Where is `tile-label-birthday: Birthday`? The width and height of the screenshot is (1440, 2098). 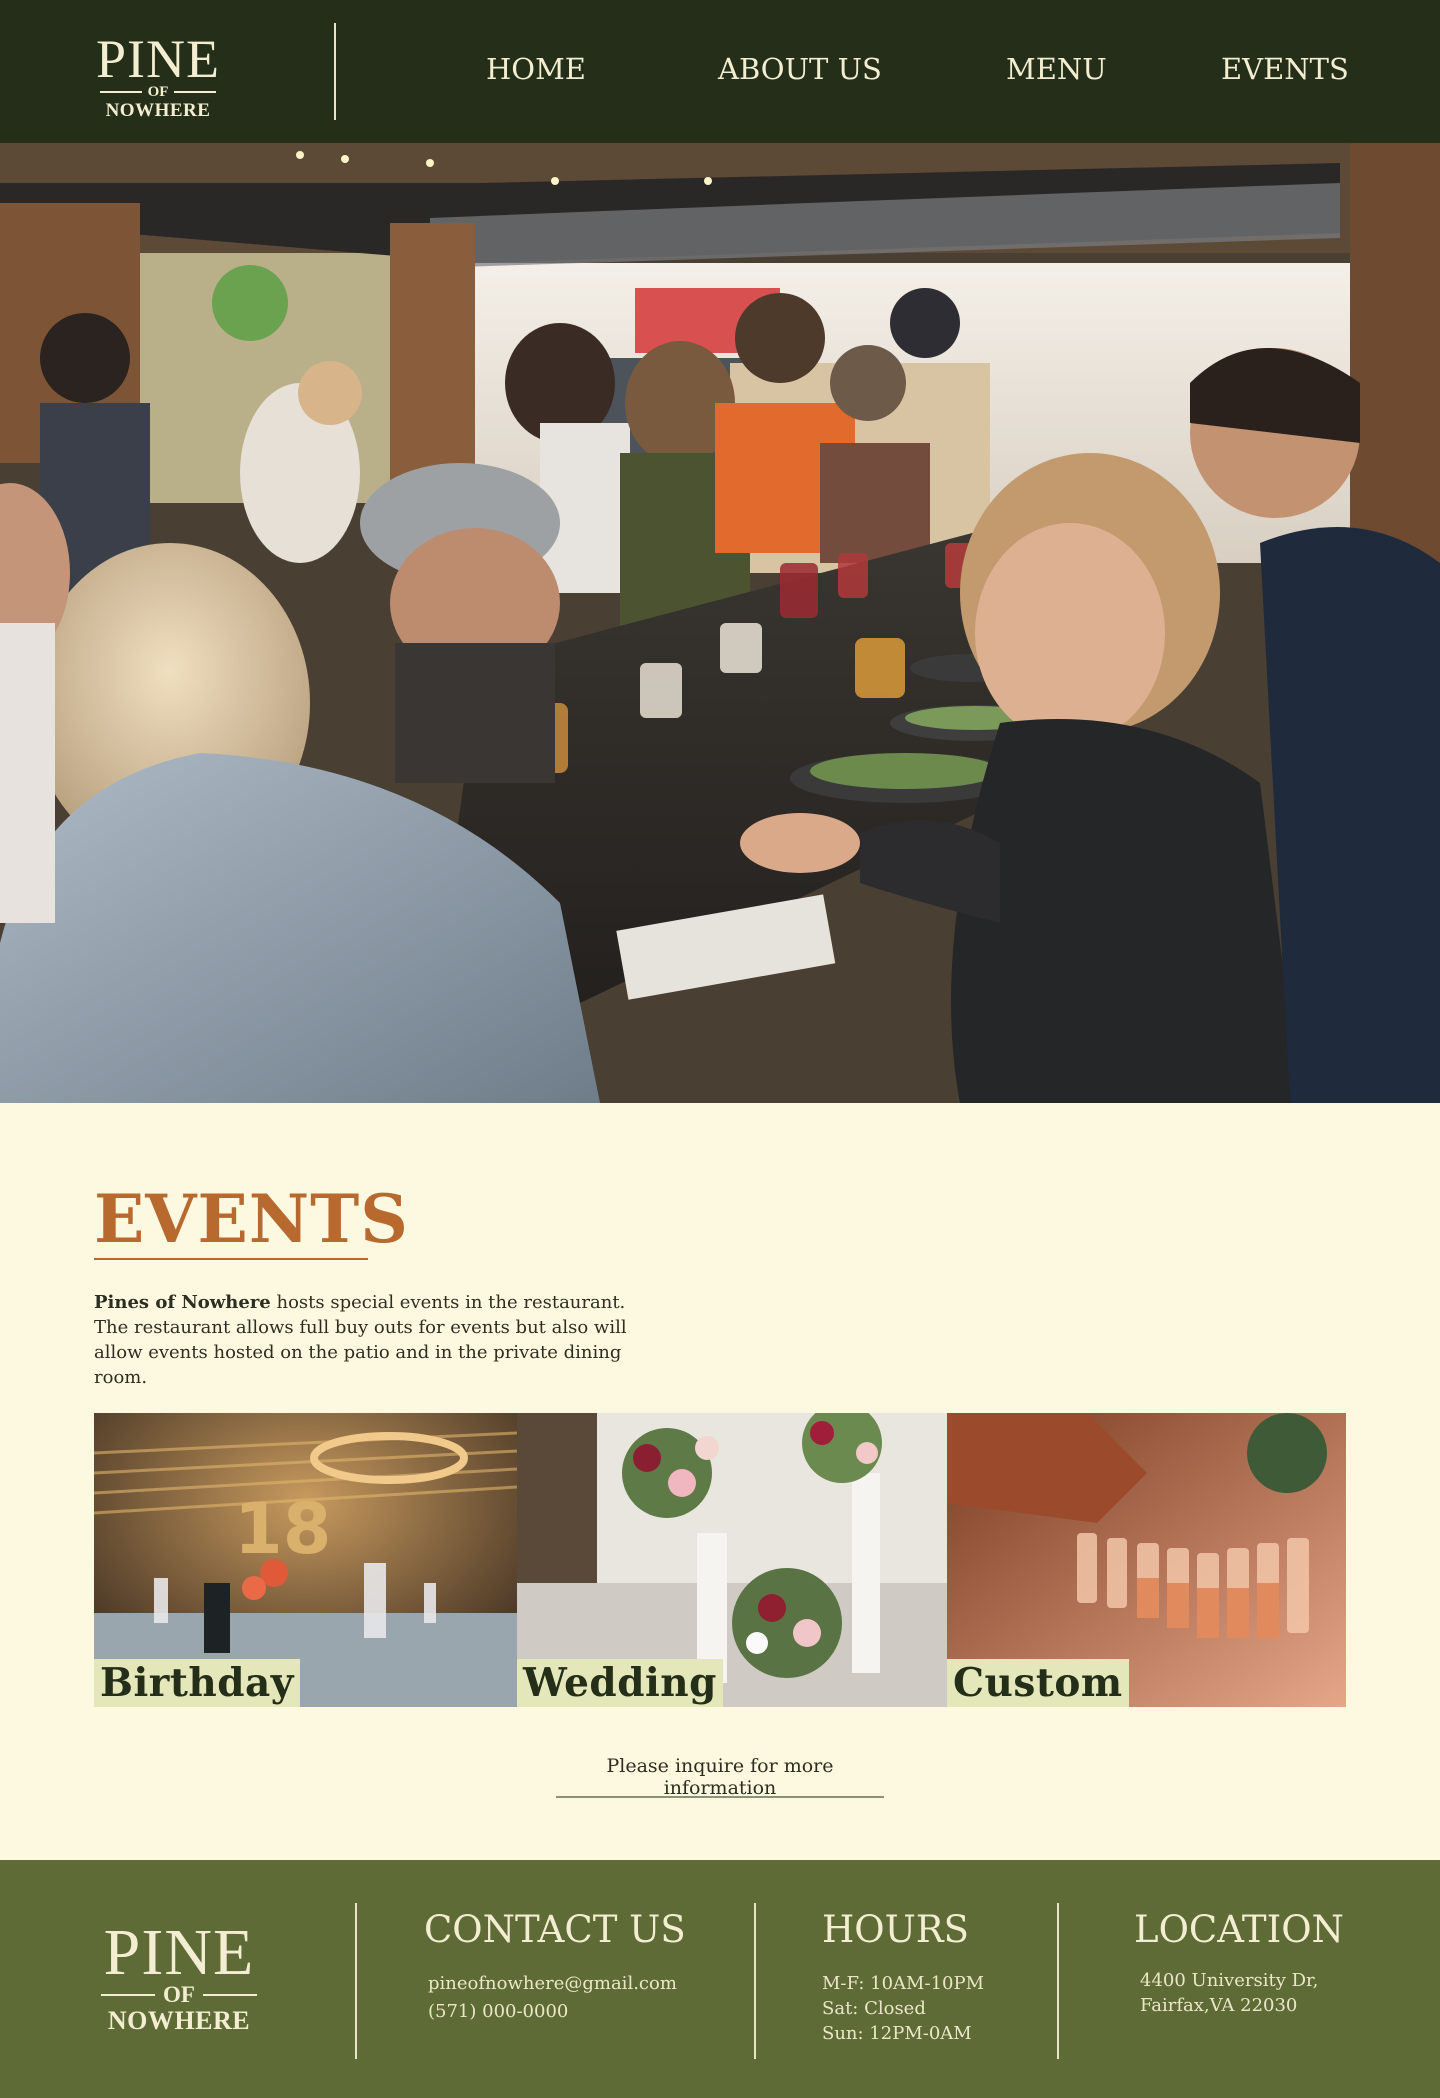
tile-label-birthday: Birthday is located at coordinates (197, 1683).